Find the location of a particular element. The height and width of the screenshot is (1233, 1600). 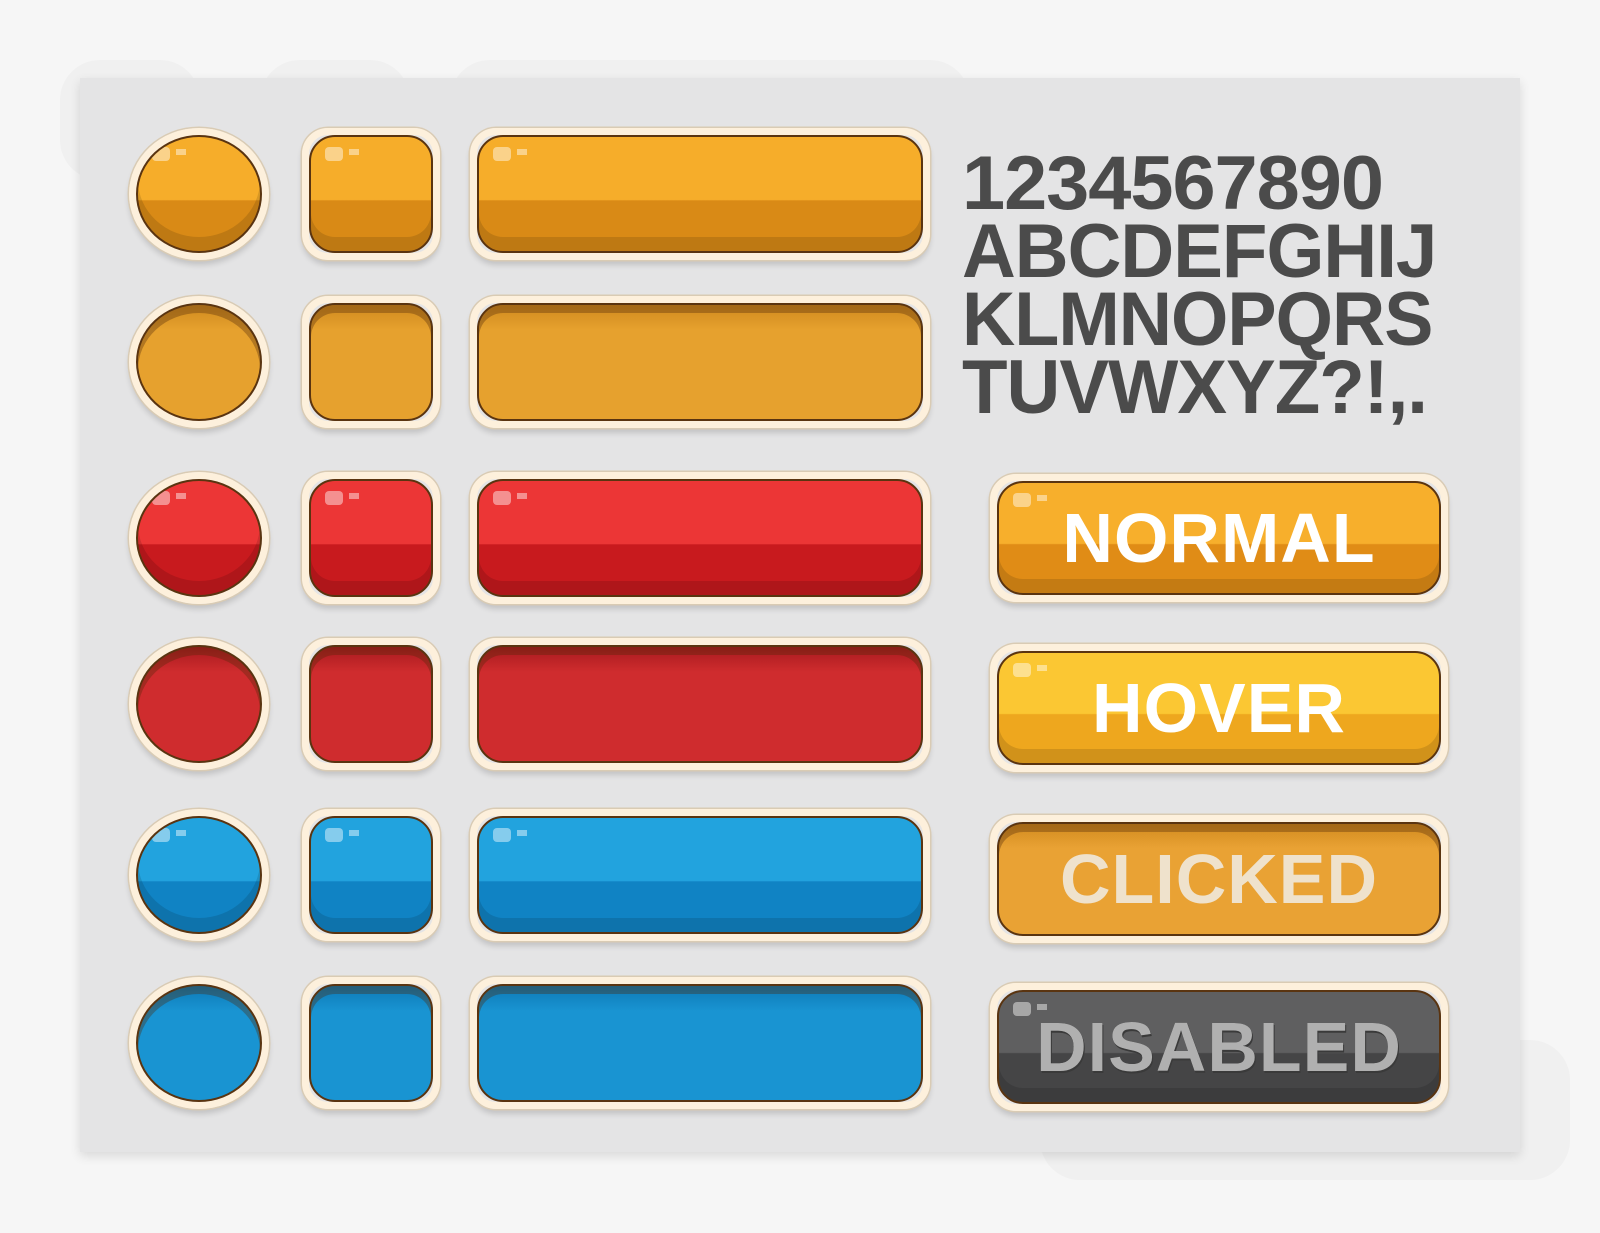

square-button-red-normal is located at coordinates (371, 538).